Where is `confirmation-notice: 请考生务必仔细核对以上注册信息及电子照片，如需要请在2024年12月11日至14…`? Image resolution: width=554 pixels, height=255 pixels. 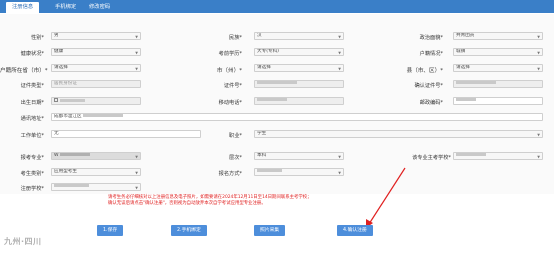 confirmation-notice: 请考生务必仔细核对以上注册信息及电子照片，如需要请在2024年12月11日至14… is located at coordinates (258, 201).